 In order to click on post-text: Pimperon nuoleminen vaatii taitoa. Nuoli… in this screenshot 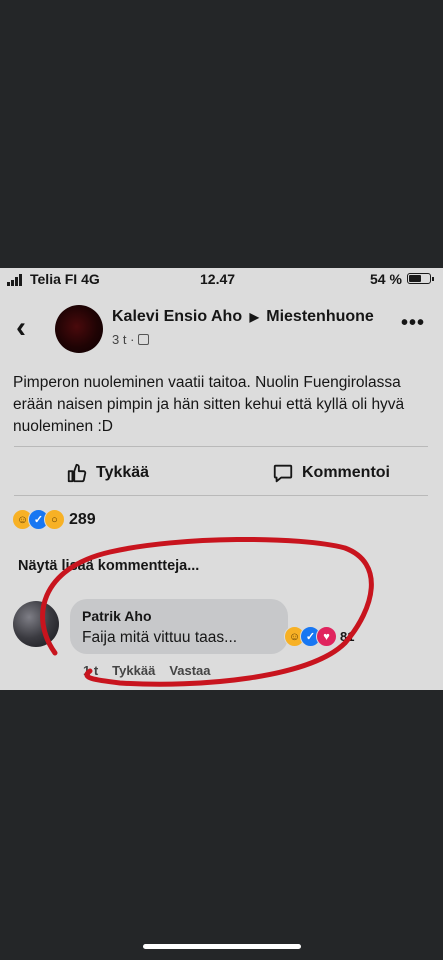, I will do `click(209, 404)`.